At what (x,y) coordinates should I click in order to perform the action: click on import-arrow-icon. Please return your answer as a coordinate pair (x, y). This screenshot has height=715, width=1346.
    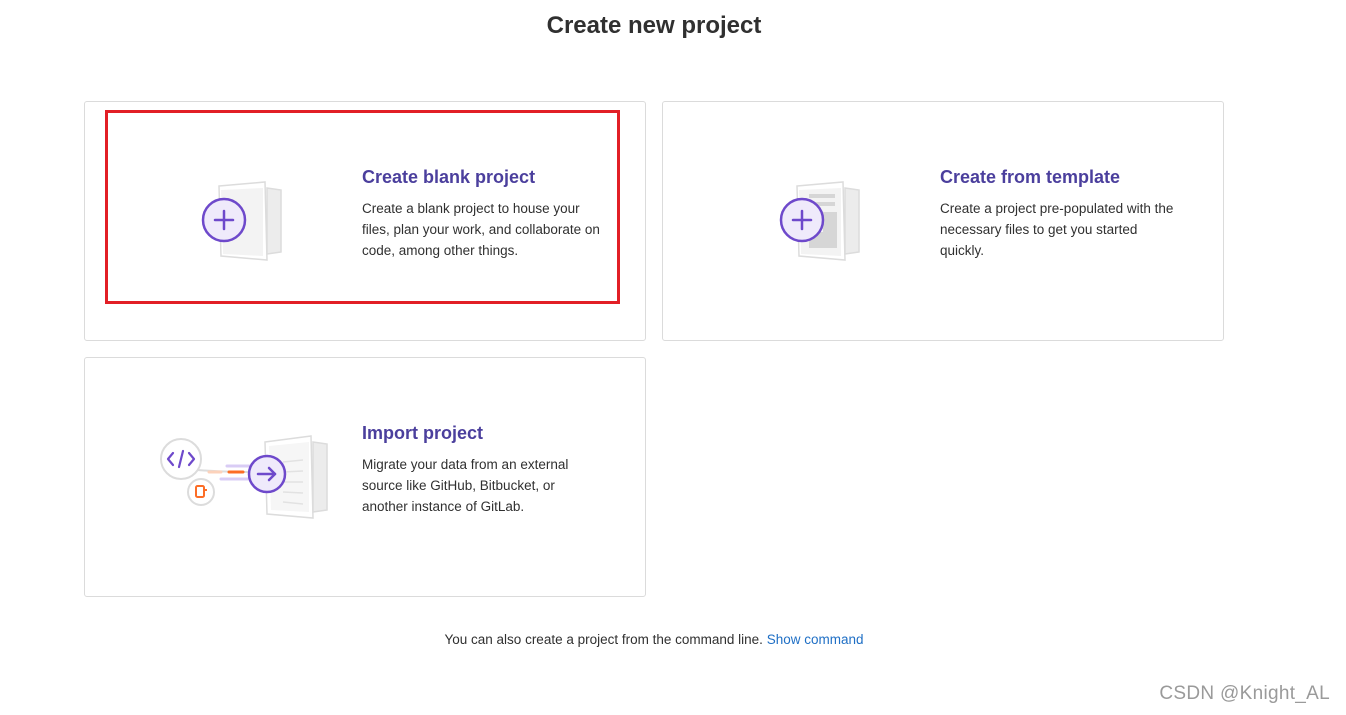
    Looking at the image, I should click on (244, 480).